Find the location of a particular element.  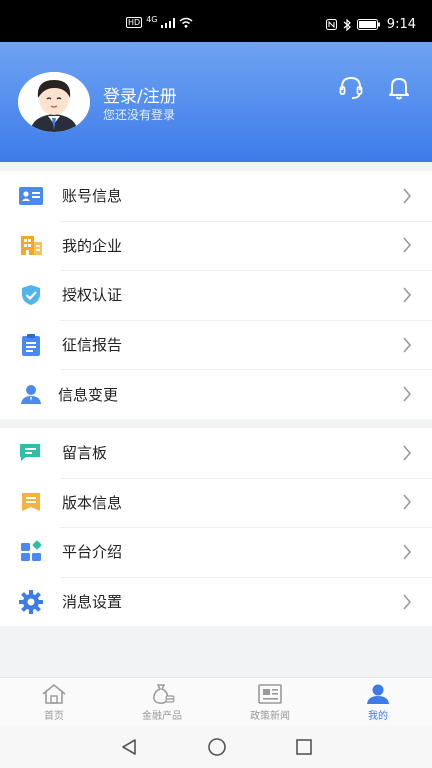

nav-home: 首页 is located at coordinates (54, 702).